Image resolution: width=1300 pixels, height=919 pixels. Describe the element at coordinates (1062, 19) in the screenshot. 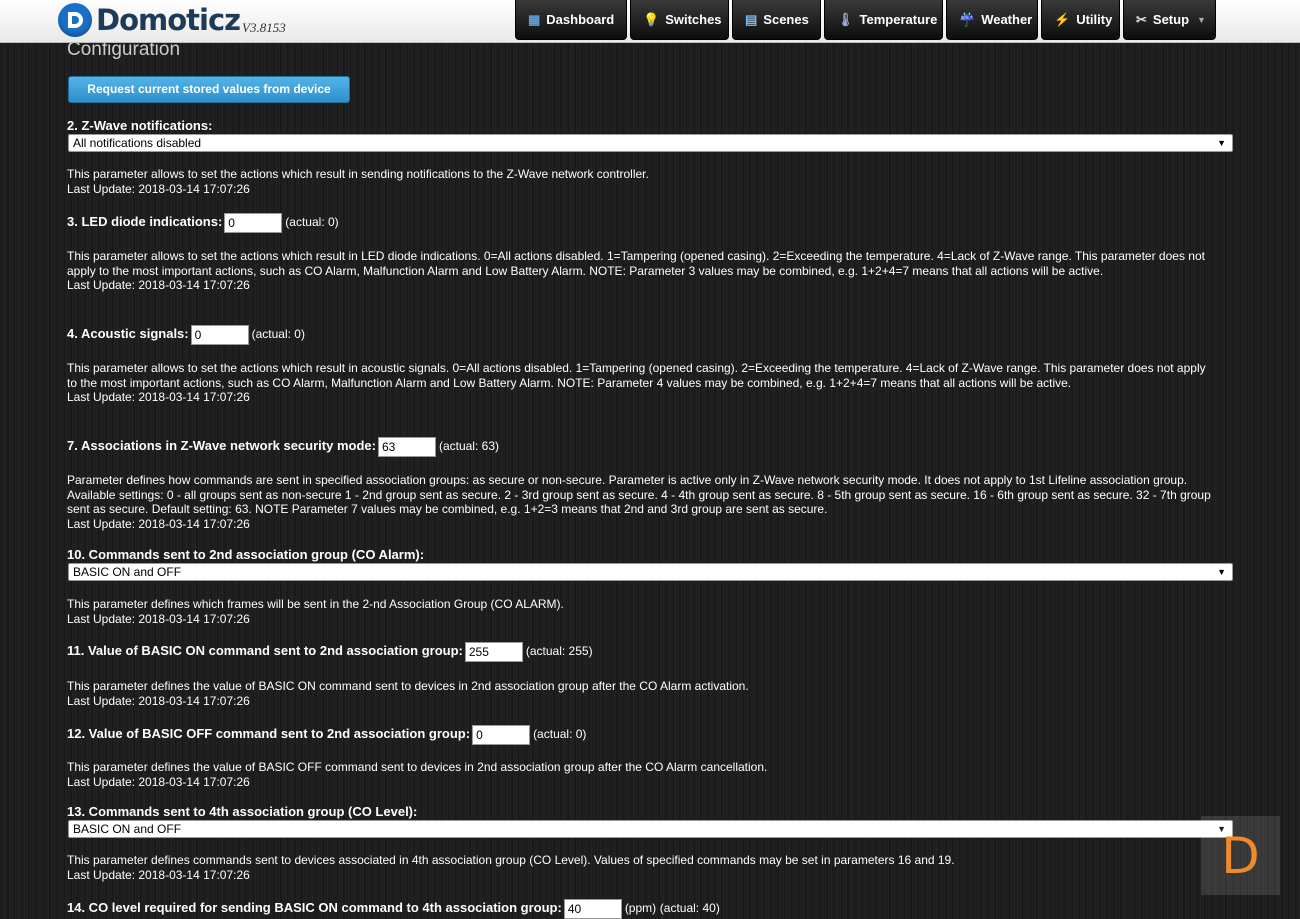

I see `utility-icon: ⚡` at that location.